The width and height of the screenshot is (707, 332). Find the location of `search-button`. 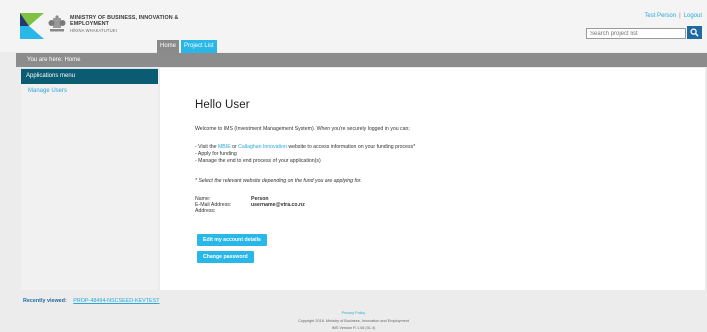

search-button is located at coordinates (694, 32).